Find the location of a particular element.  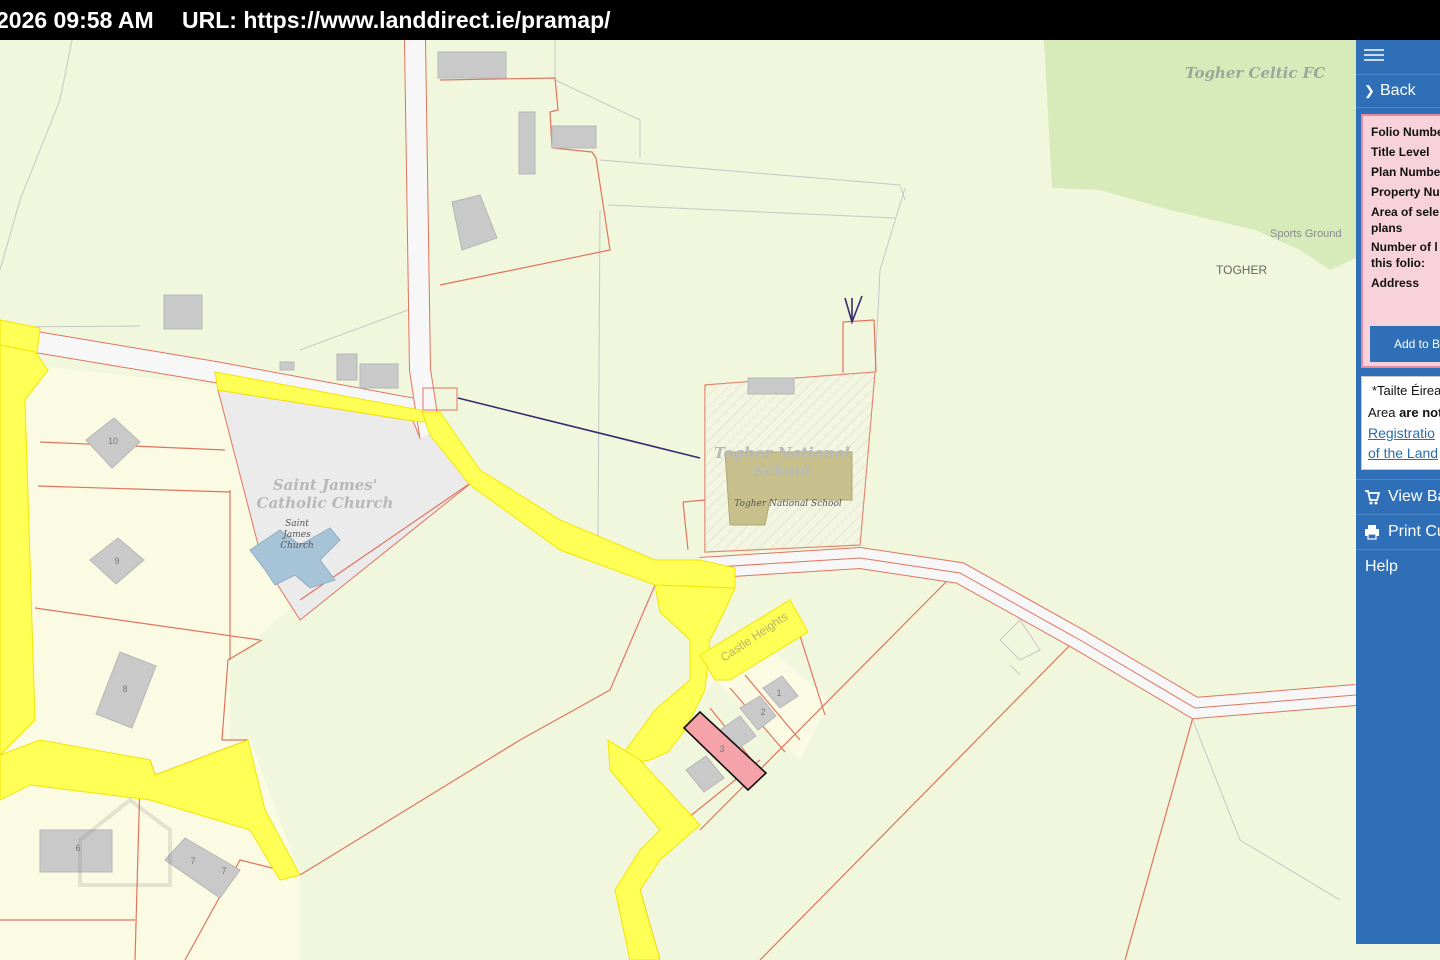

plan-number-label: Plan Numbe is located at coordinates (1405, 172).